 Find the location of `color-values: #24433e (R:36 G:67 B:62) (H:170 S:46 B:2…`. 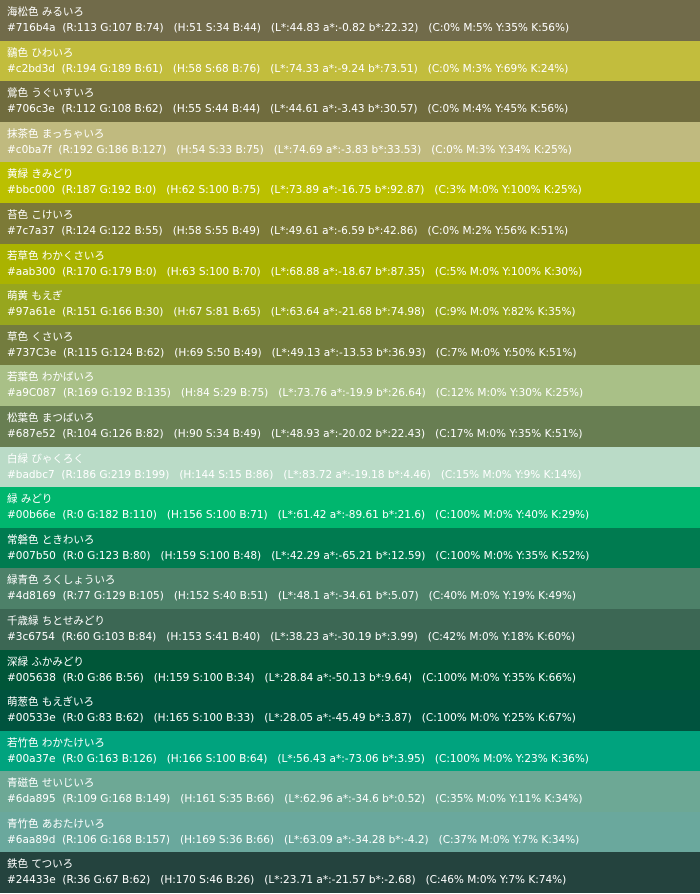

color-values: #24433e (R:36 G:67 B:62) (H:170 S:46 B:2… is located at coordinates (353, 880).